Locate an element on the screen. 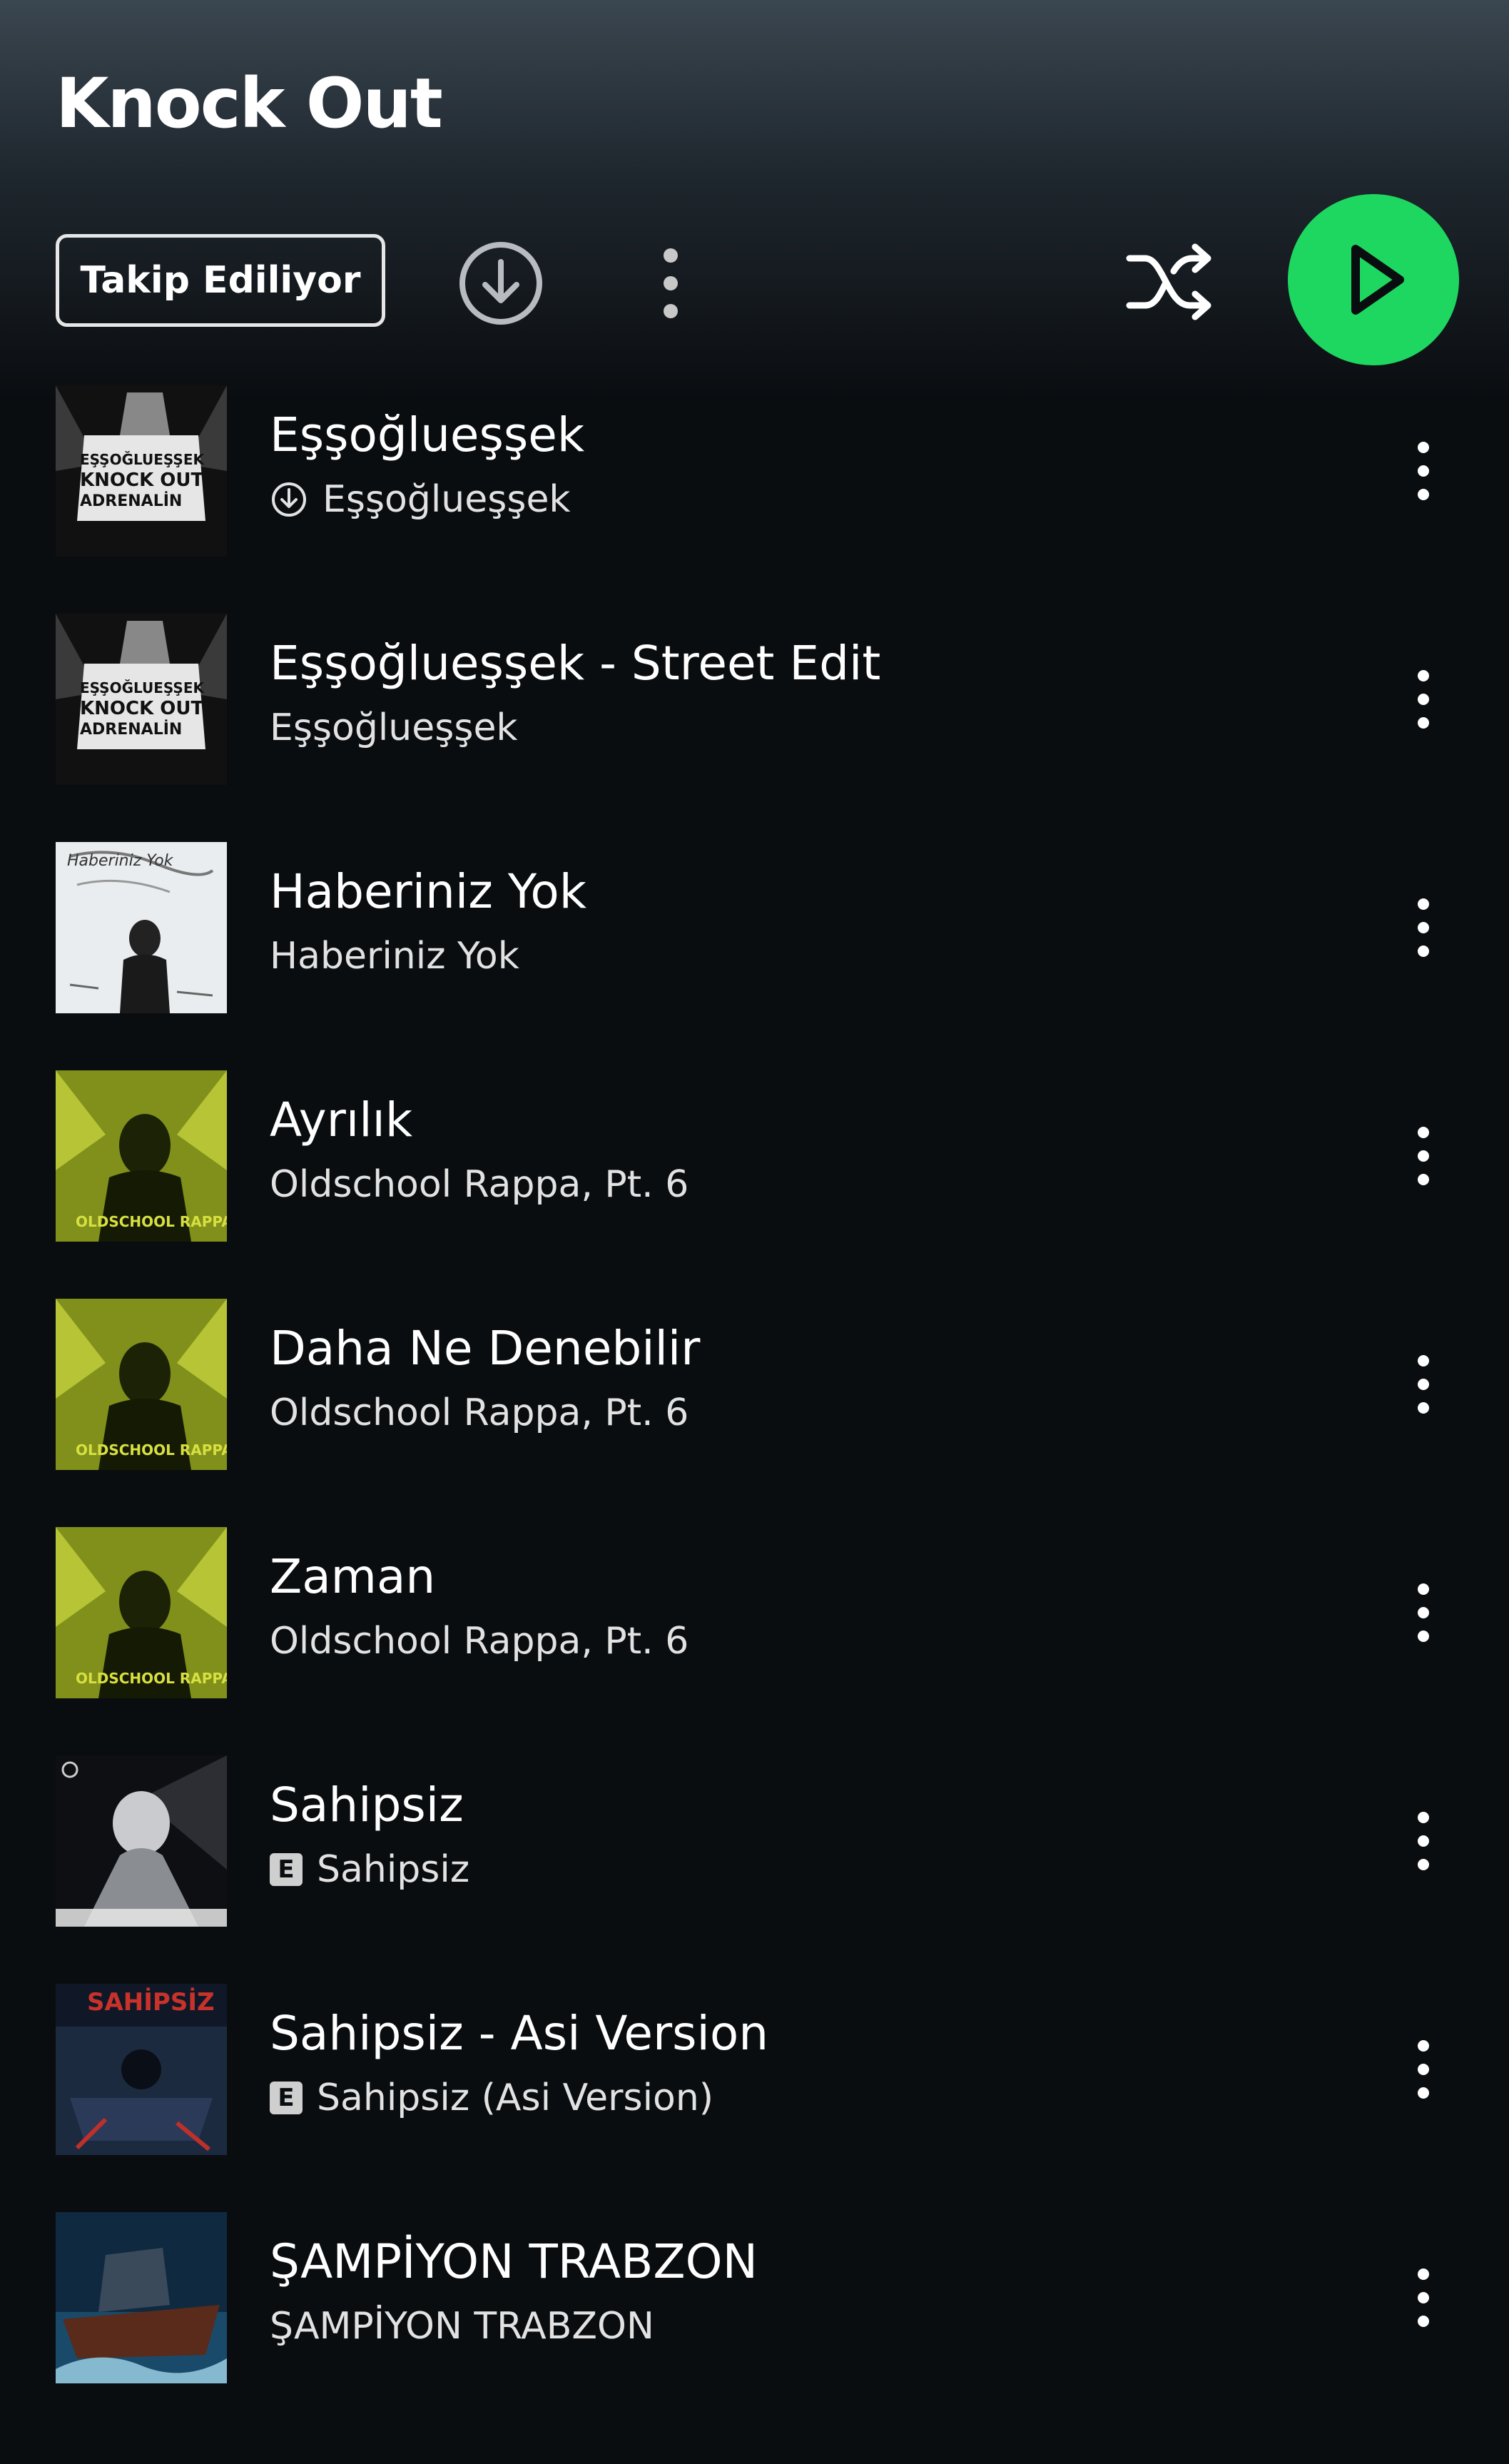 This screenshot has height=2464, width=1509. page-title: Knock Out is located at coordinates (250, 103).